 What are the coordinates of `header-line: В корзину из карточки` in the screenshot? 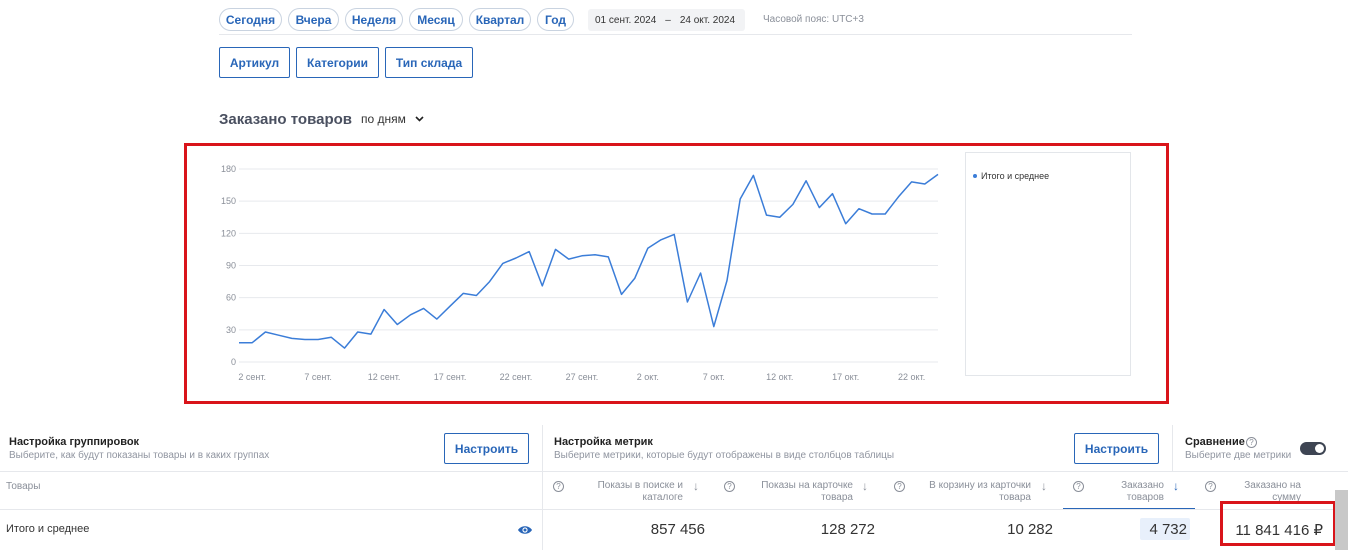 It's located at (980, 485).